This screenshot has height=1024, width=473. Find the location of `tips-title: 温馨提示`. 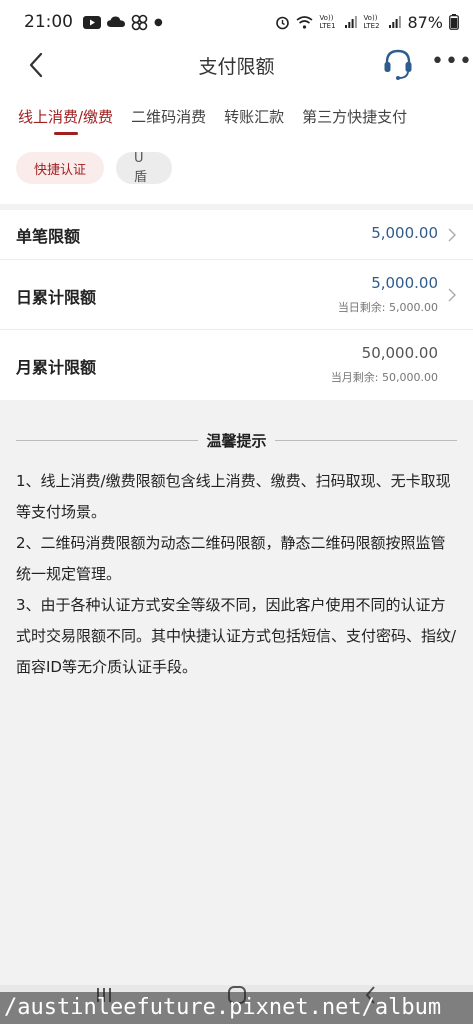

tips-title: 温馨提示 is located at coordinates (236, 440).